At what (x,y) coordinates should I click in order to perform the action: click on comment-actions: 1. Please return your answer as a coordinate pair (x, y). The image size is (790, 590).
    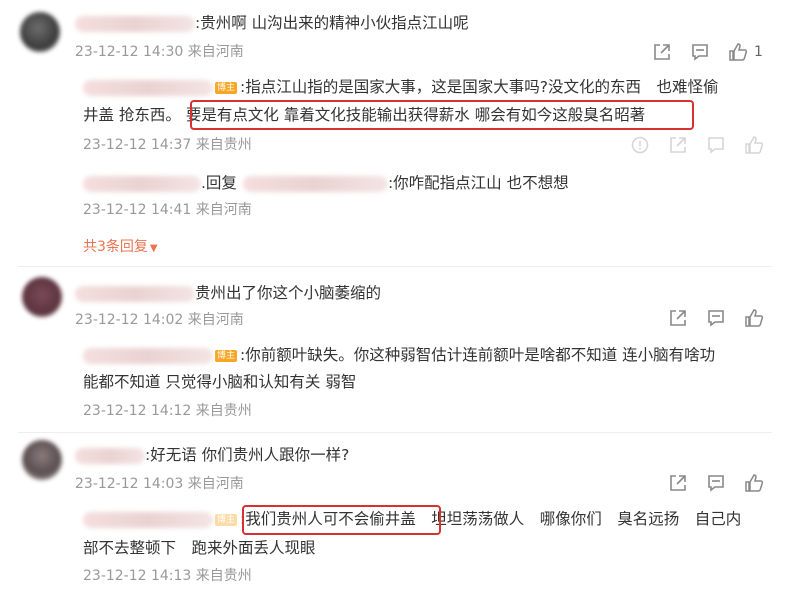
    Looking at the image, I should click on (707, 52).